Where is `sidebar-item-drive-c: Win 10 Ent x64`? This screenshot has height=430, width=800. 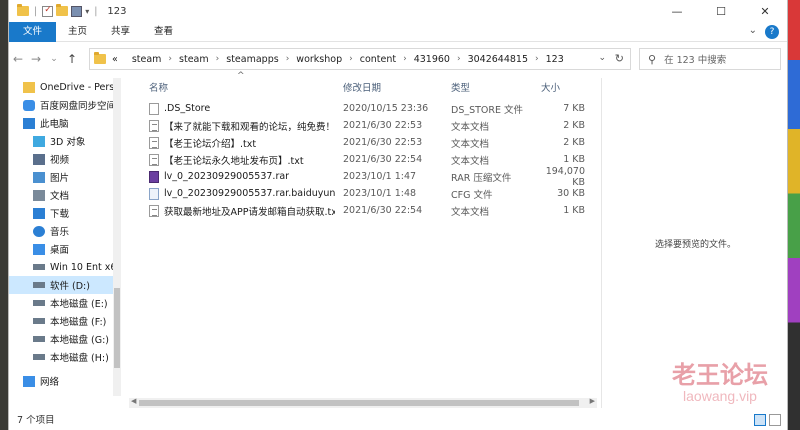
sidebar-item-drive-c: Win 10 Ent x64 is located at coordinates (65, 267).